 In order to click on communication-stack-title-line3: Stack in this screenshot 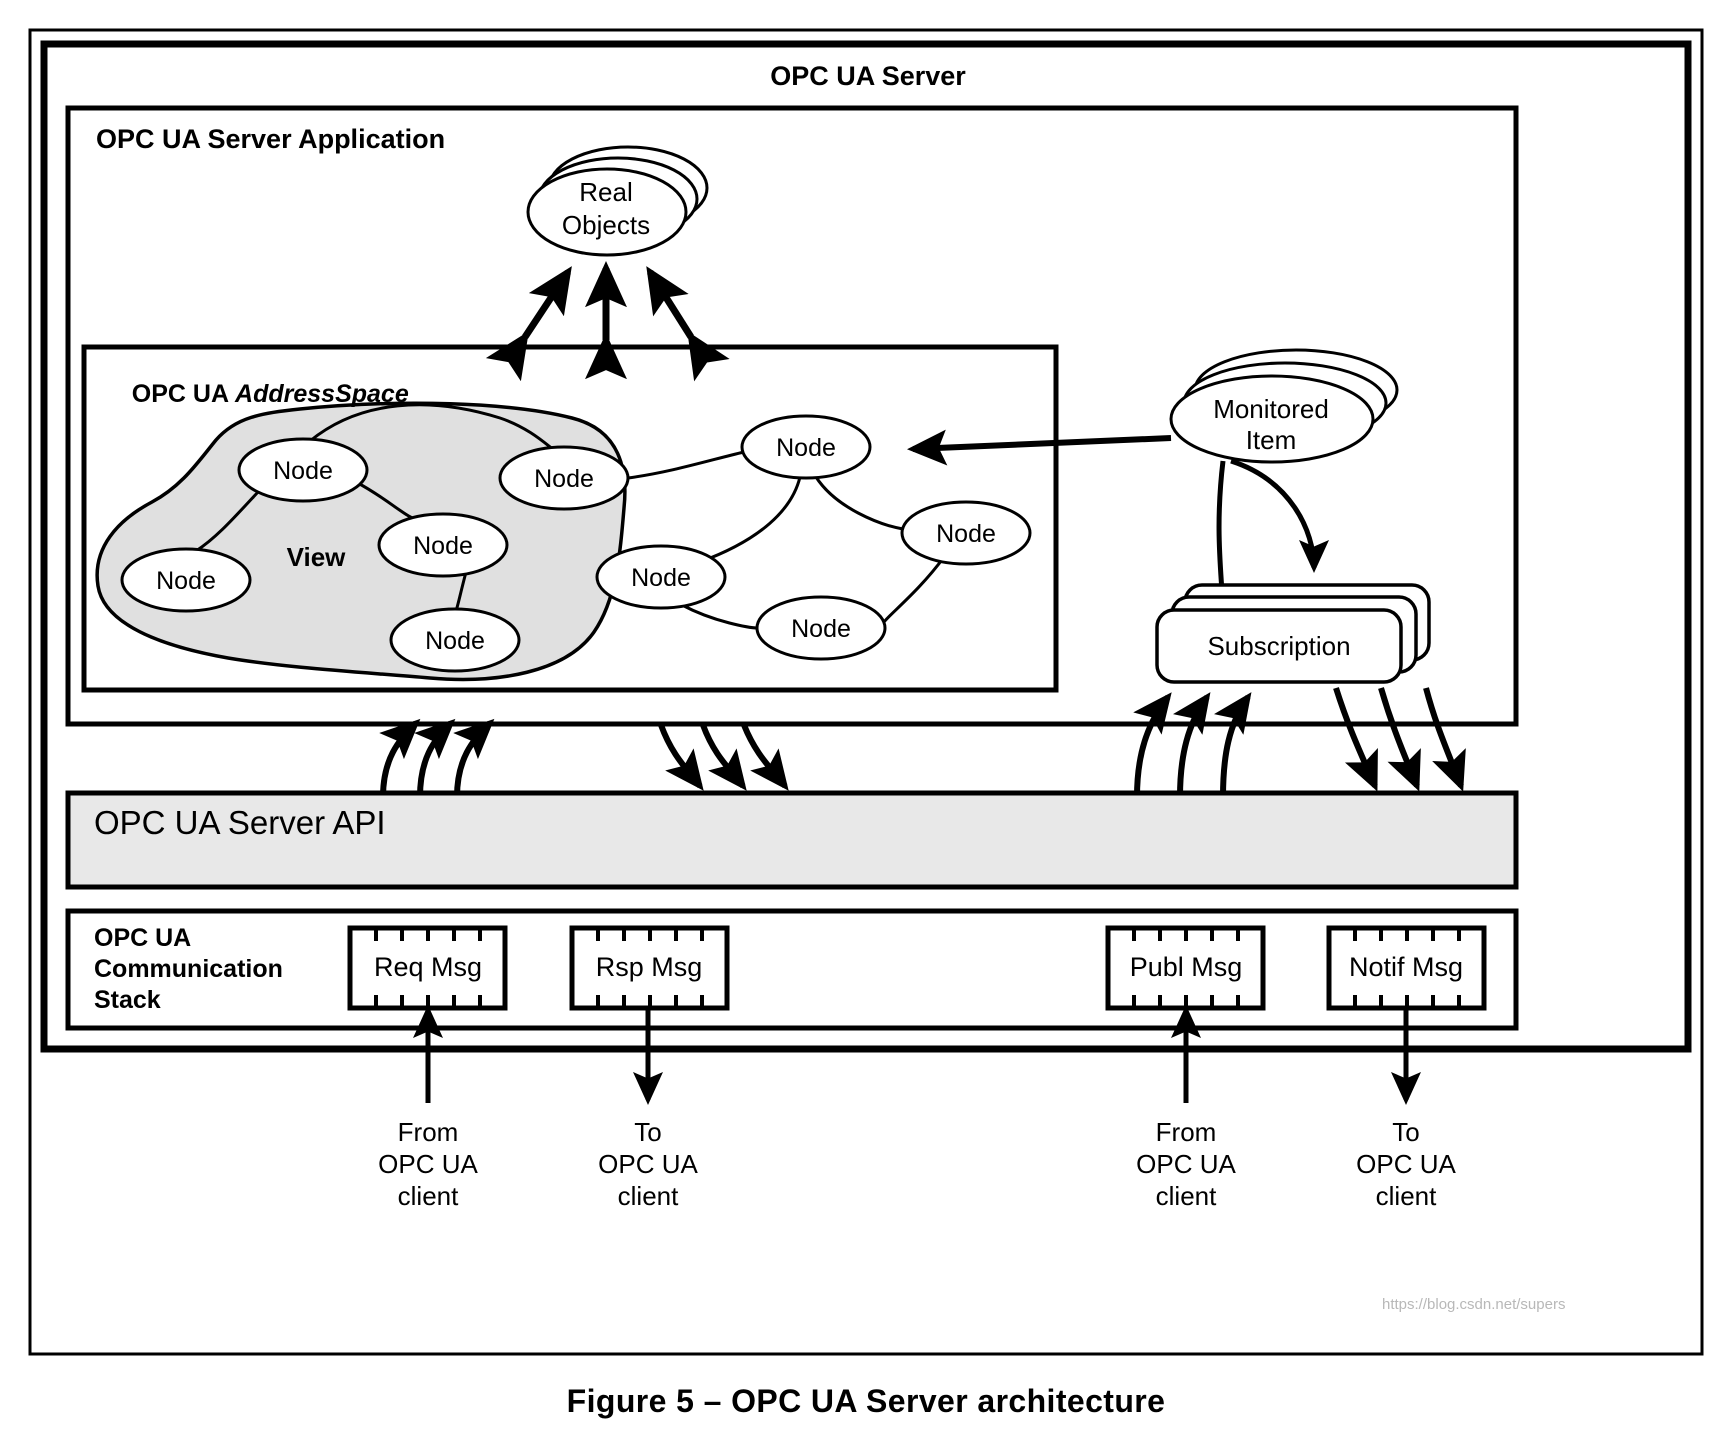, I will do `click(127, 1000)`.